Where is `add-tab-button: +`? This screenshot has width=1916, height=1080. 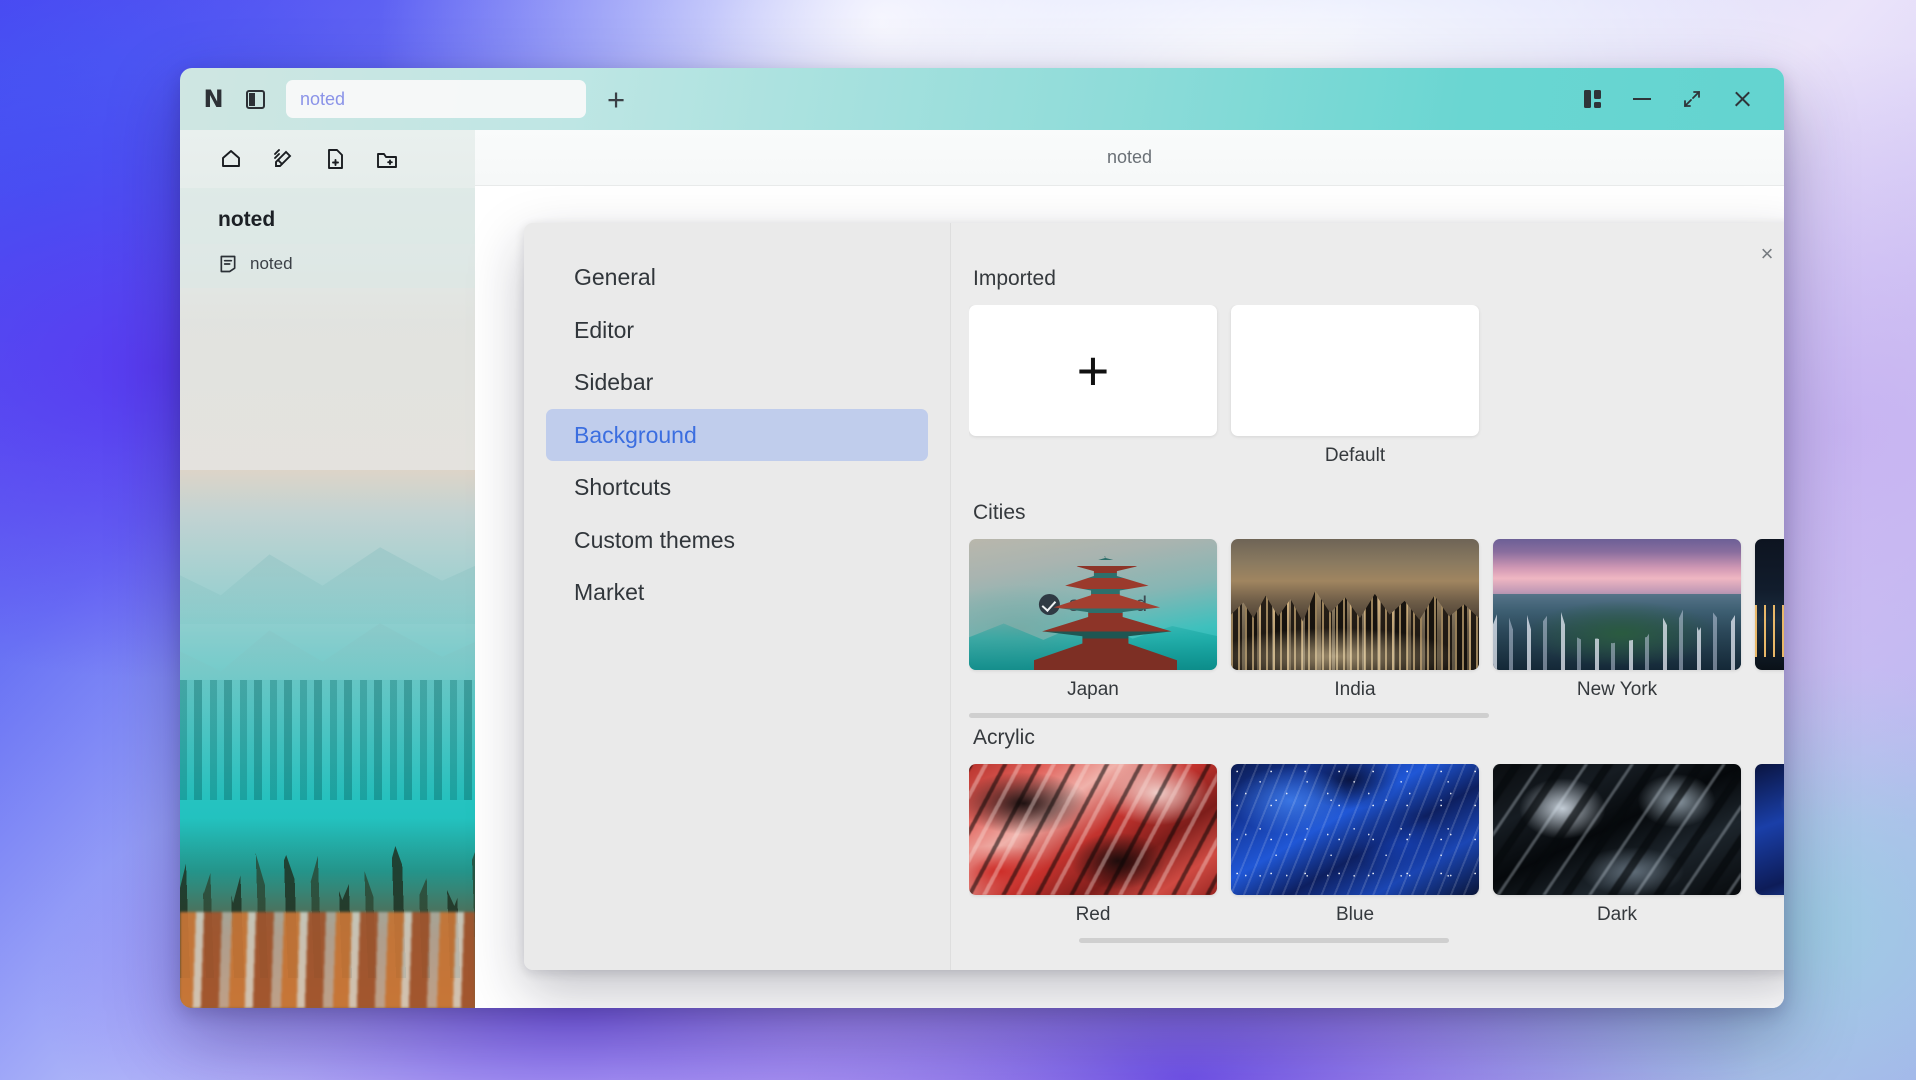
add-tab-button: + is located at coordinates (616, 99).